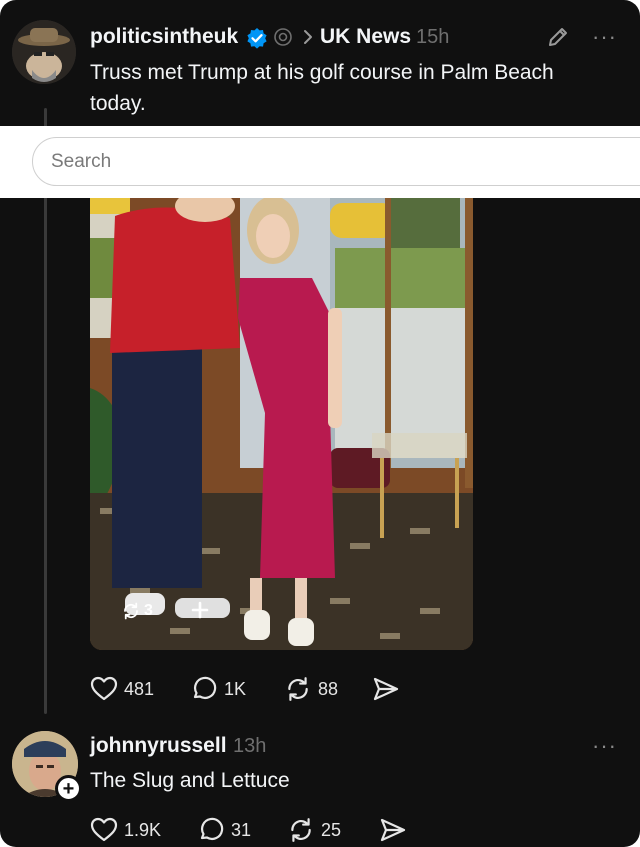  What do you see at coordinates (604, 746) in the screenshot?
I see `reply-more-options-button: ···` at bounding box center [604, 746].